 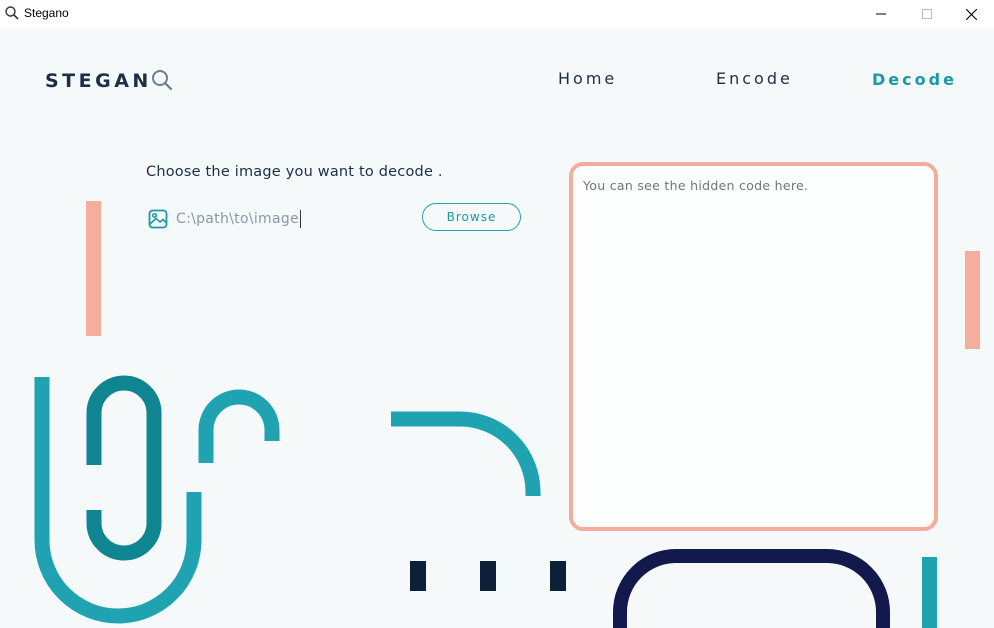 What do you see at coordinates (237, 219) in the screenshot?
I see `image-path-value: C:\path\to\image` at bounding box center [237, 219].